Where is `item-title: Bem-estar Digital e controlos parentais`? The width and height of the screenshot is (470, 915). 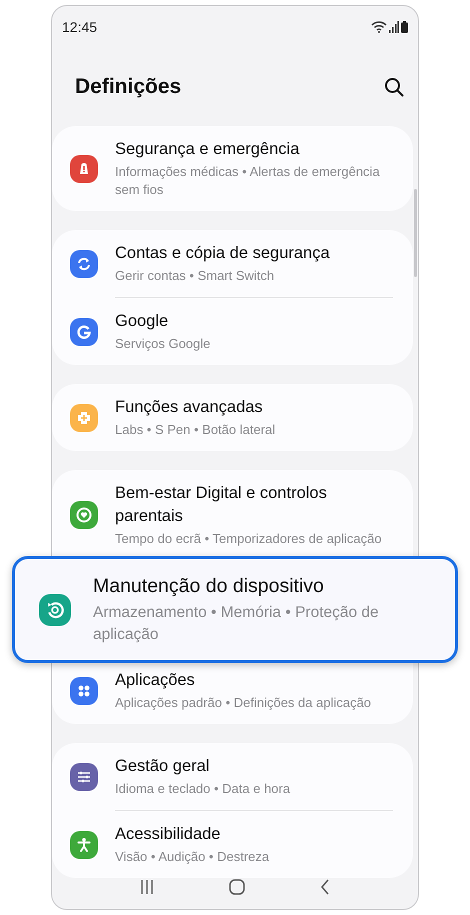
item-title: Bem-estar Digital e controlos parentais is located at coordinates (221, 505).